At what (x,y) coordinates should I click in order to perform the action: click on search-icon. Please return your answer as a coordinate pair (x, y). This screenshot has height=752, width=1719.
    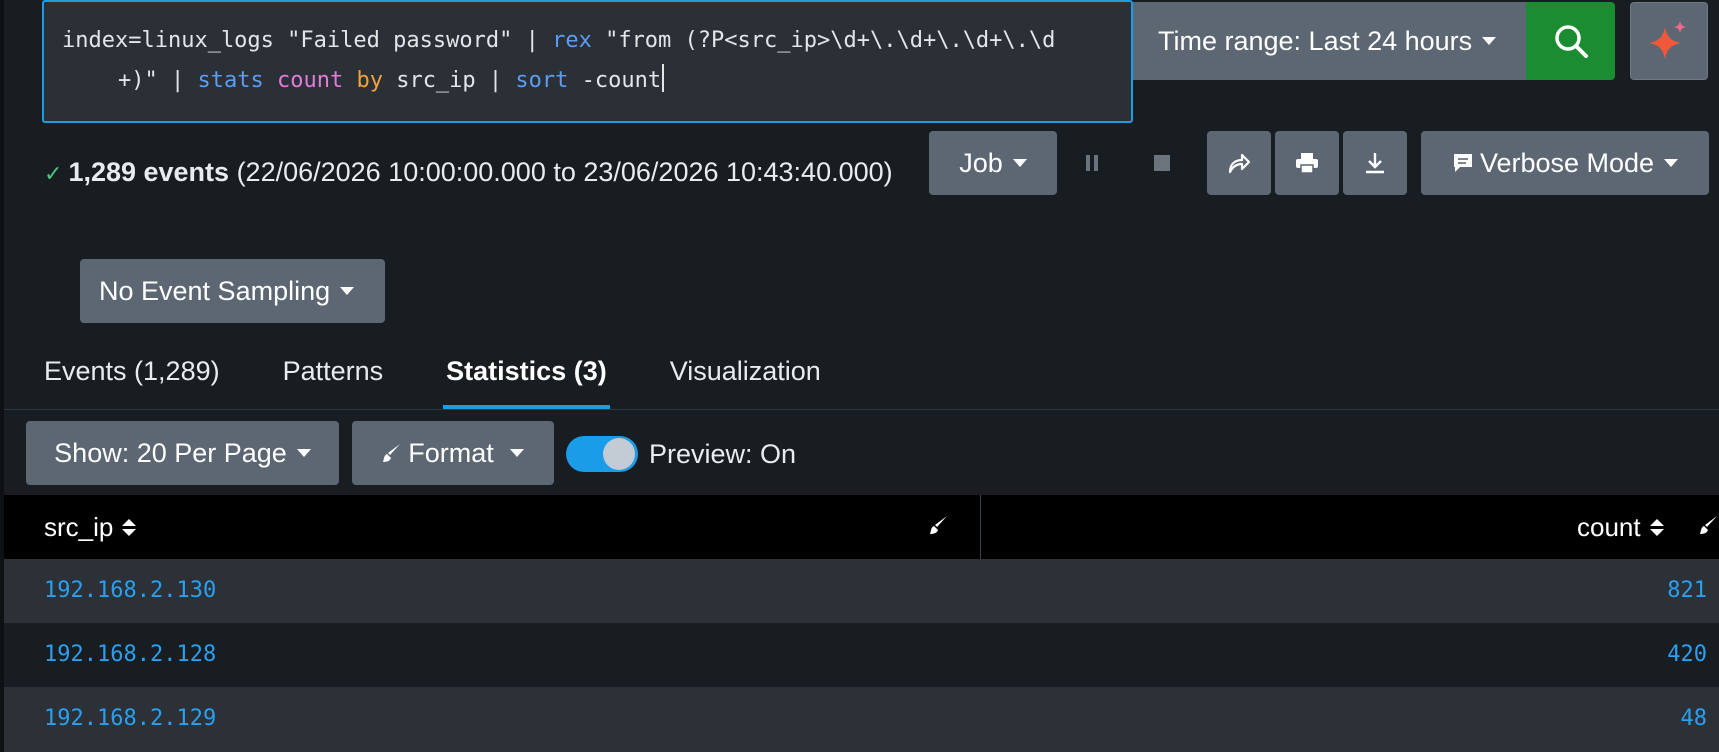
    Looking at the image, I should click on (1571, 41).